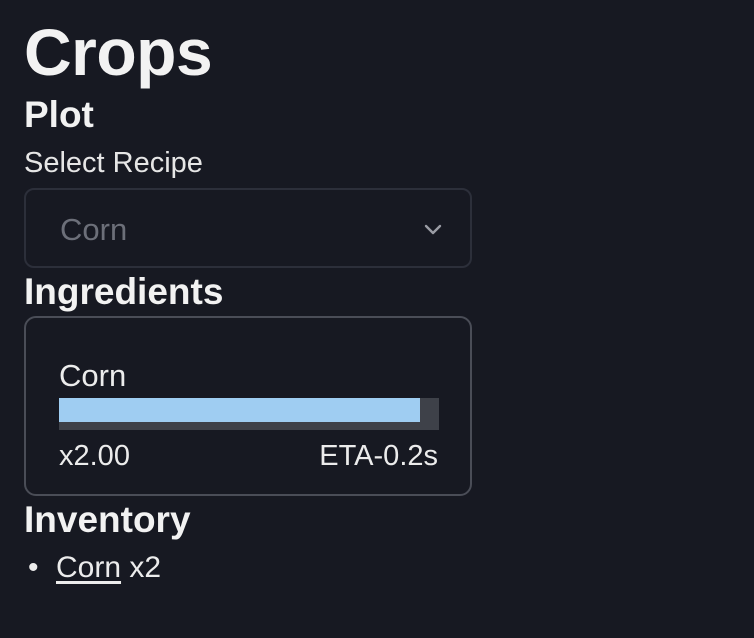  What do you see at coordinates (59, 114) in the screenshot?
I see `plot-heading: Plot` at bounding box center [59, 114].